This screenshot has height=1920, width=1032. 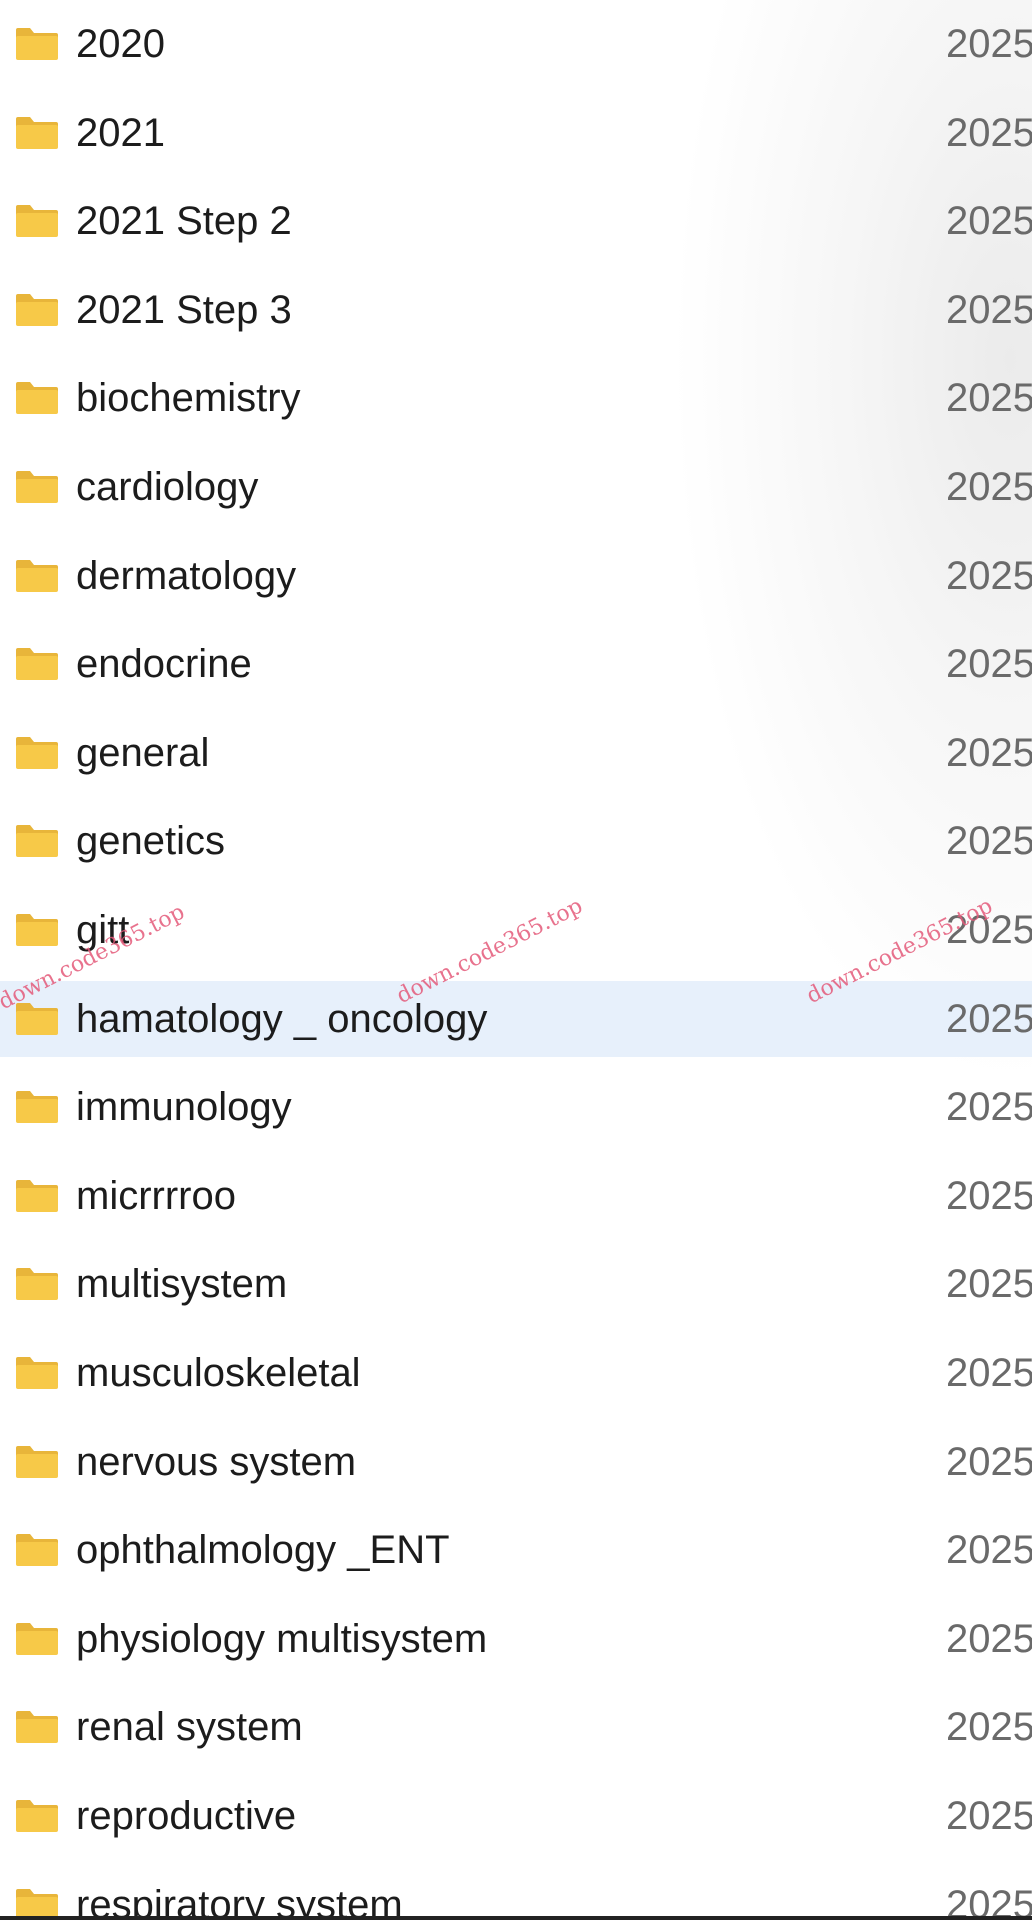 I want to click on folder-name: 2021, so click(x=120, y=133).